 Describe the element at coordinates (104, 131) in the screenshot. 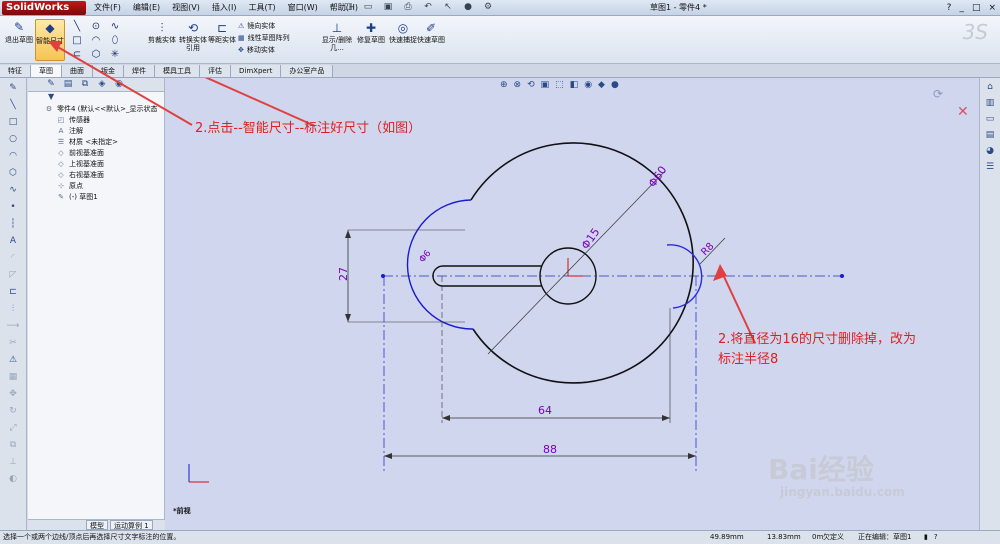

I see `tree-item: A 注解` at that location.